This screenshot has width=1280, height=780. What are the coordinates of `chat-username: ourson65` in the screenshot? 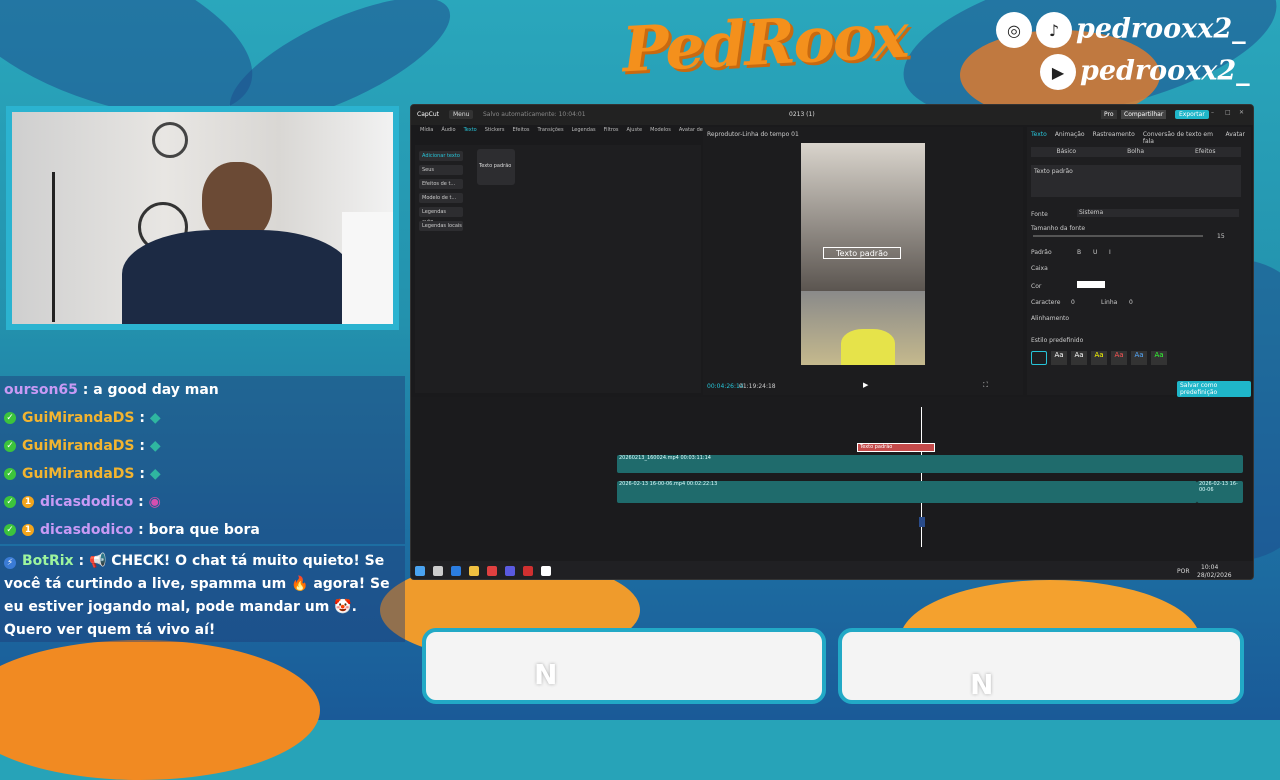 It's located at (41, 390).